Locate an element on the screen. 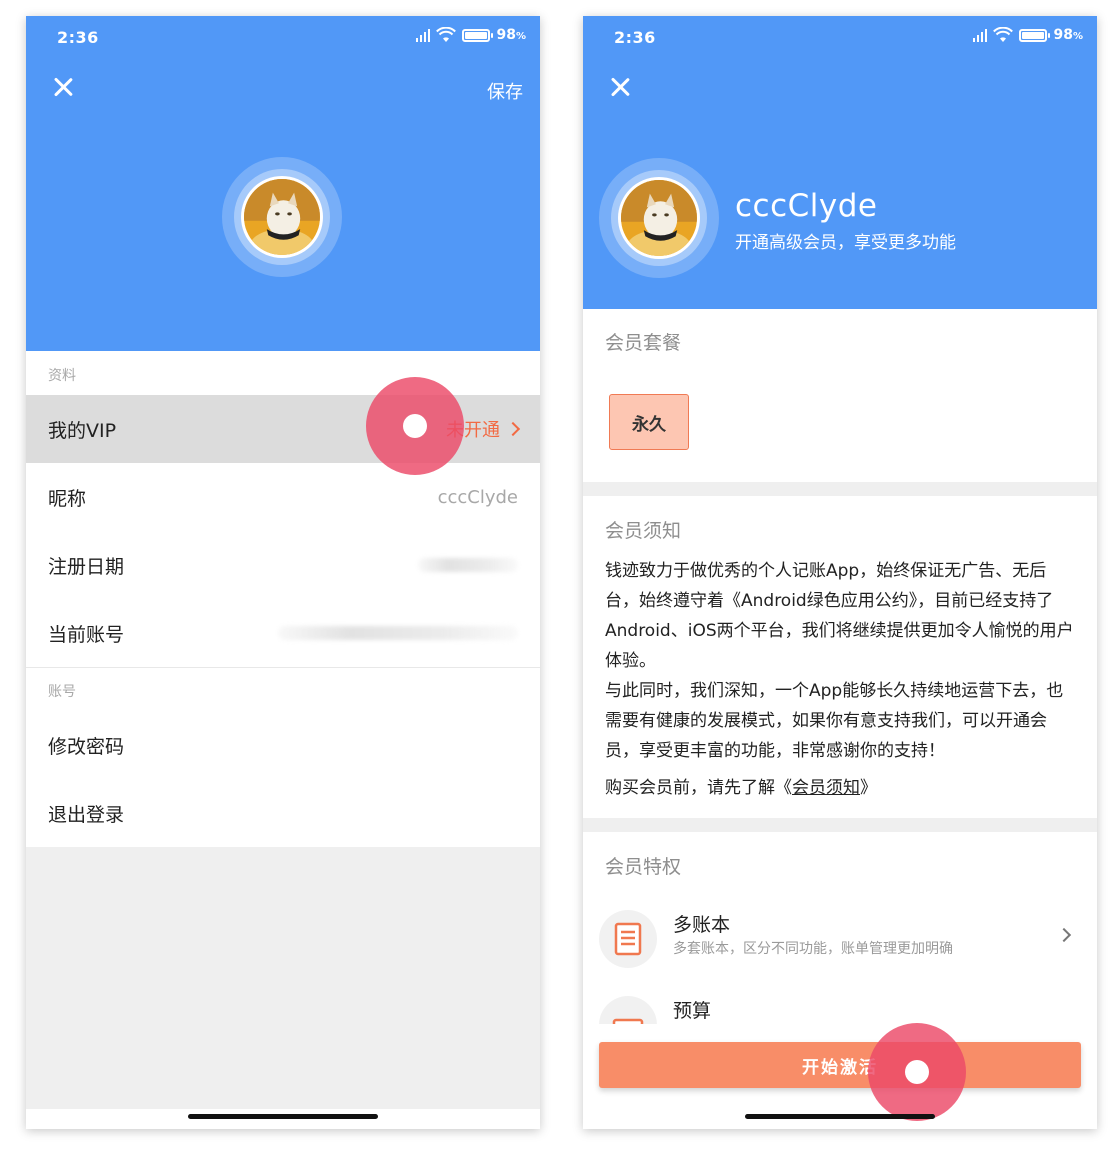 Image resolution: width=1120 pixels, height=1149 pixels. section-label-profile: 资料 is located at coordinates (62, 376).